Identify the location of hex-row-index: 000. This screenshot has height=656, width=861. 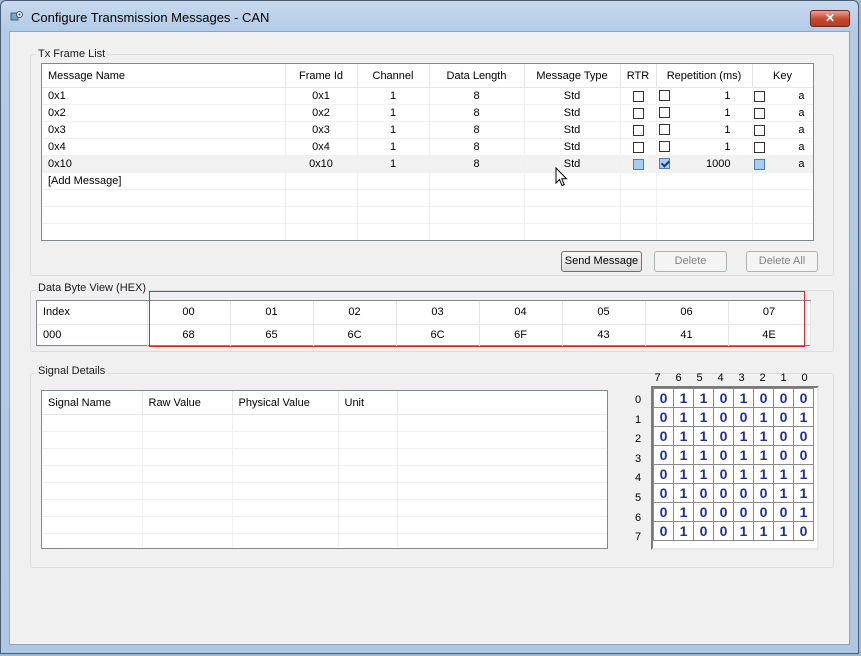
(92, 335).